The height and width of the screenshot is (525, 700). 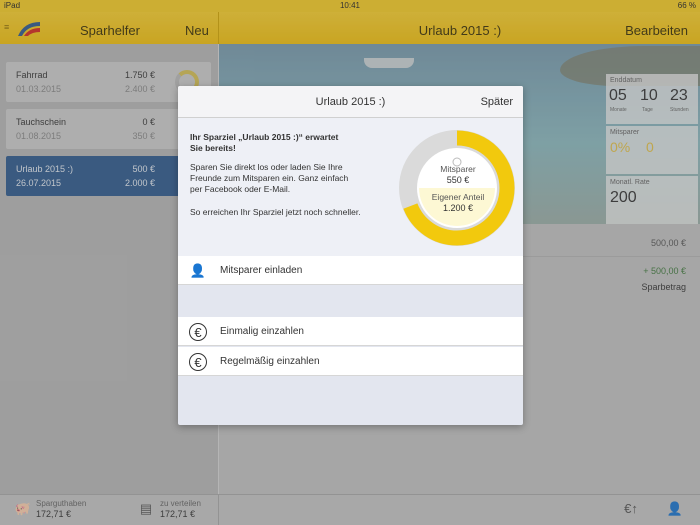 I want to click on deposit-regular-label: Regelmäßig einzahlen, so click(x=270, y=361).